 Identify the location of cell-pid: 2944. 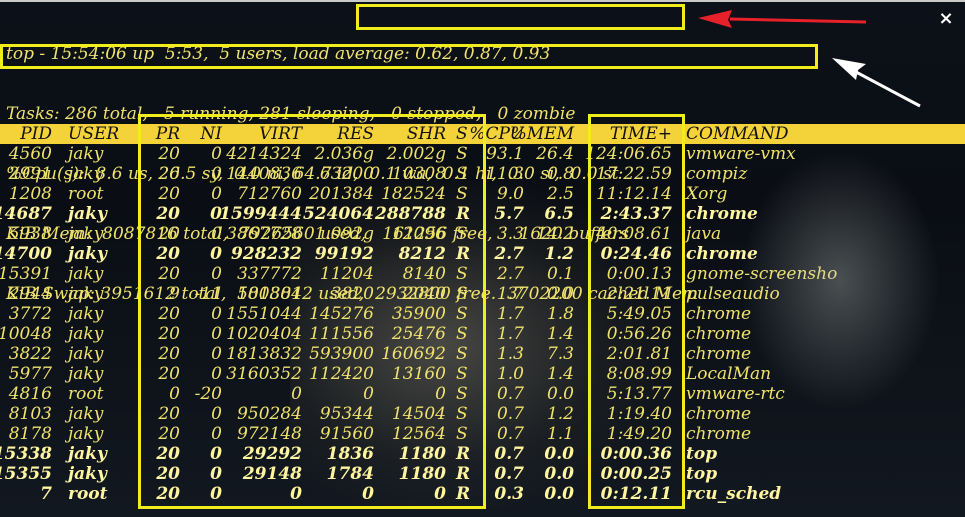
(30, 294).